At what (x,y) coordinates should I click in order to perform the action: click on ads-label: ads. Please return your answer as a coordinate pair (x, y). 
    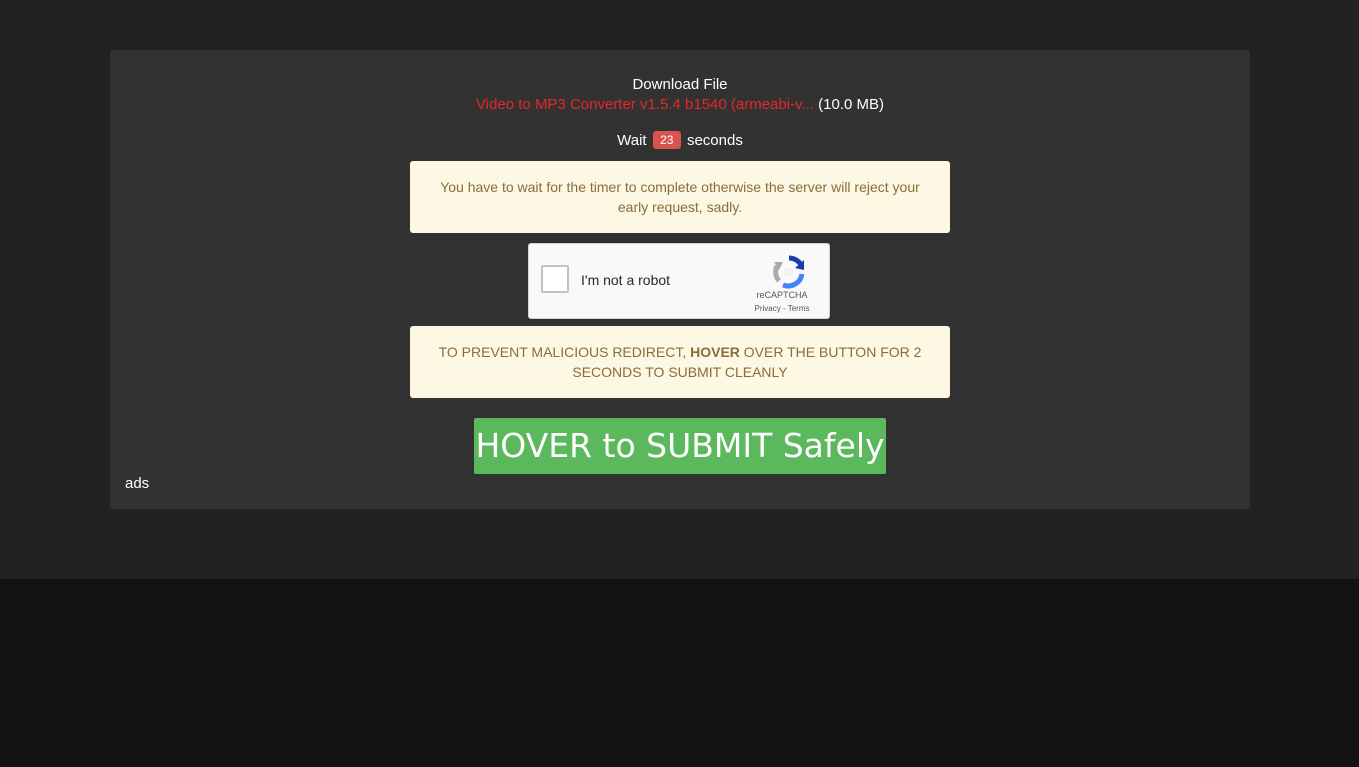
    Looking at the image, I should click on (137, 483).